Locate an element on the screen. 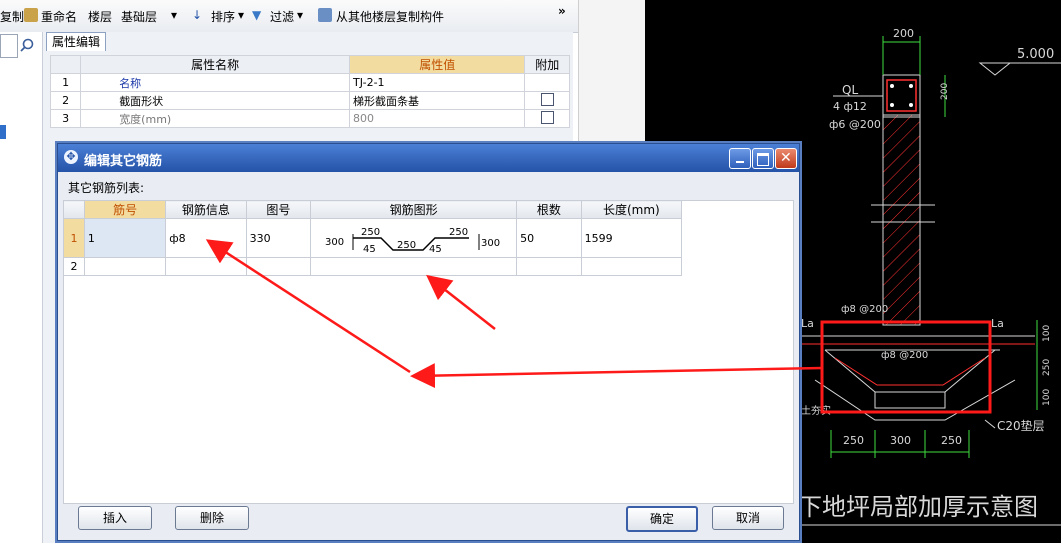 The image size is (1061, 543). column-header: 筋号 is located at coordinates (125, 209).